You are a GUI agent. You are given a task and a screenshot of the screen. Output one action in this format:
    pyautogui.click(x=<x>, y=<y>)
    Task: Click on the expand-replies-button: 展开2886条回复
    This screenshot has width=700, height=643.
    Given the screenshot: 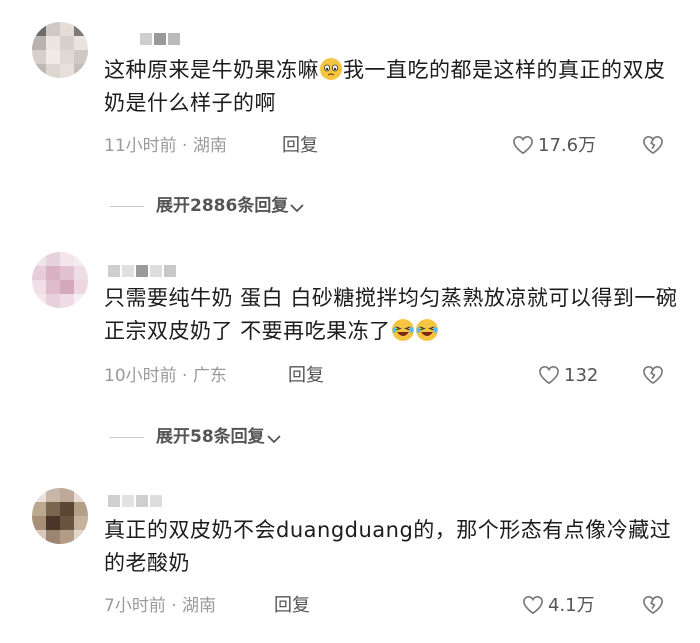 What is the action you would take?
    pyautogui.click(x=207, y=206)
    